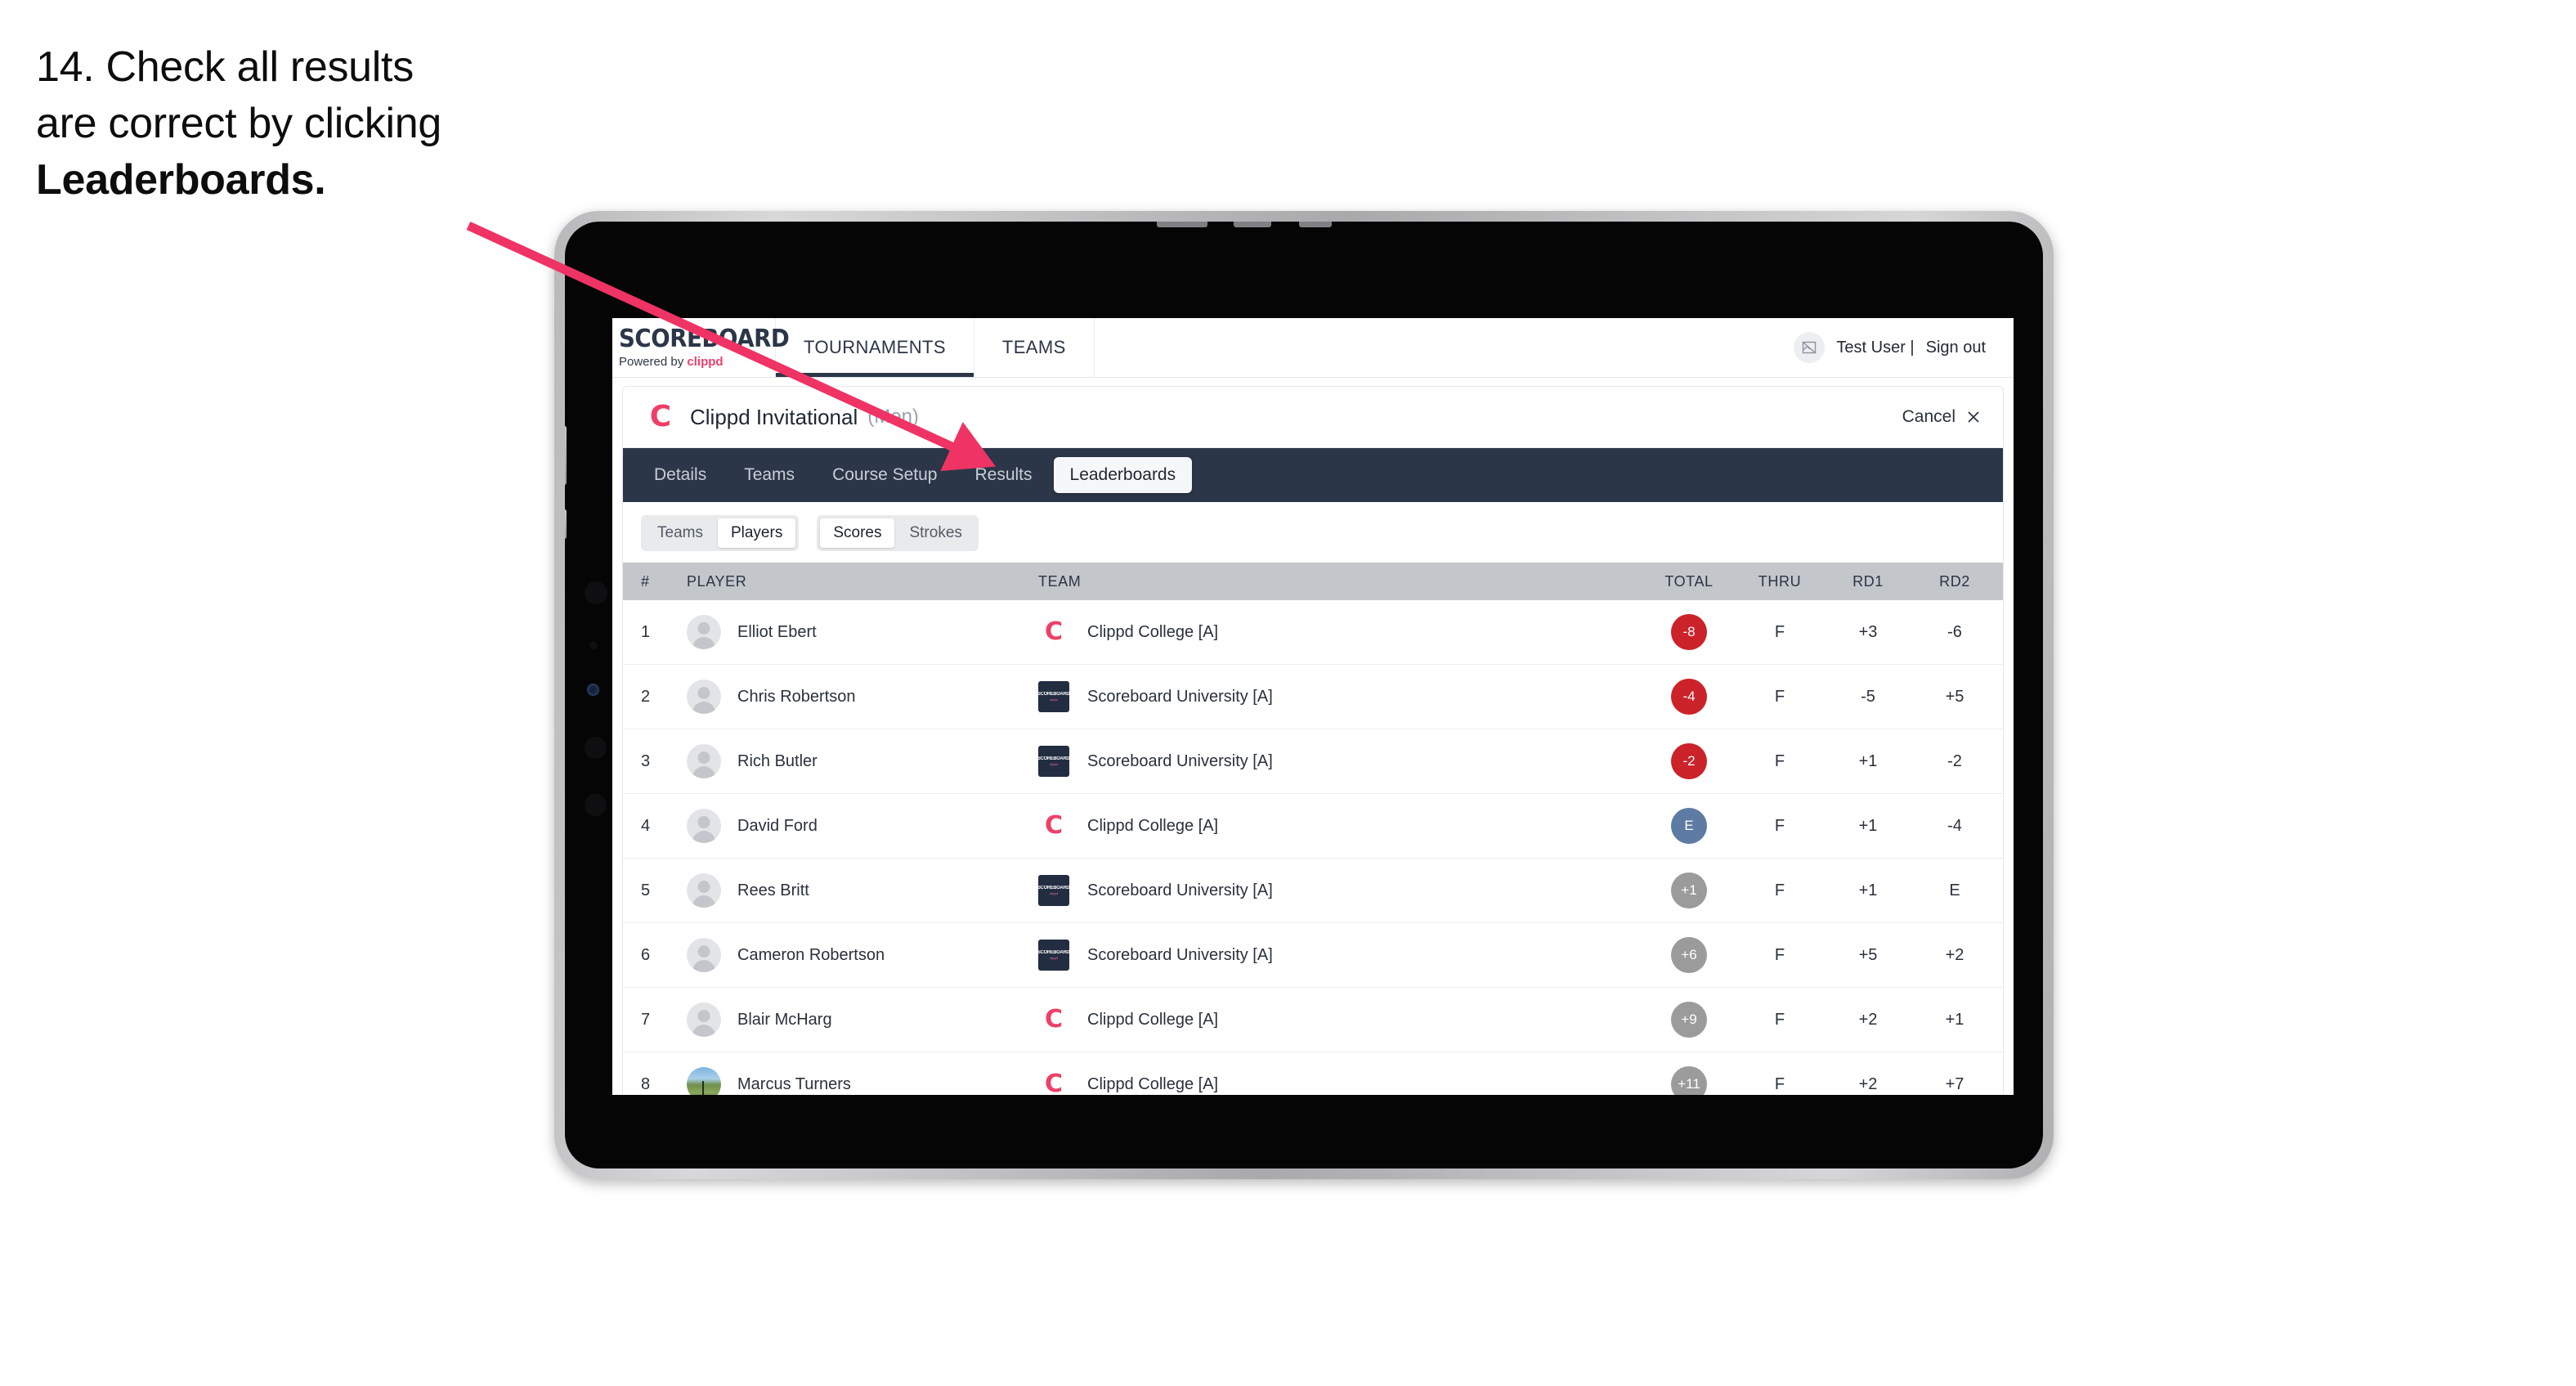 This screenshot has width=2576, height=1386. What do you see at coordinates (1929, 416) in the screenshot?
I see `cancel-button-label: Cancel` at bounding box center [1929, 416].